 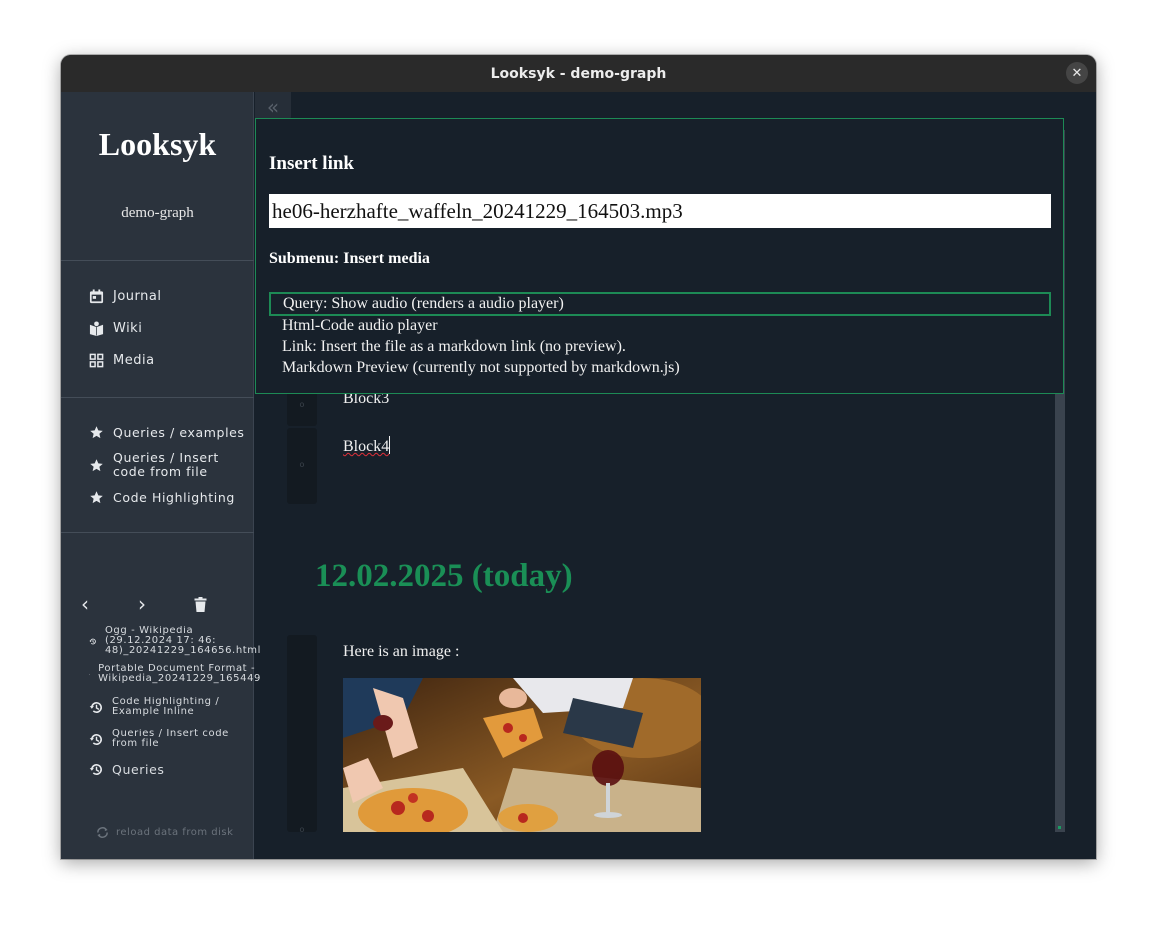 What do you see at coordinates (138, 769) in the screenshot?
I see `history-item-label: Queries` at bounding box center [138, 769].